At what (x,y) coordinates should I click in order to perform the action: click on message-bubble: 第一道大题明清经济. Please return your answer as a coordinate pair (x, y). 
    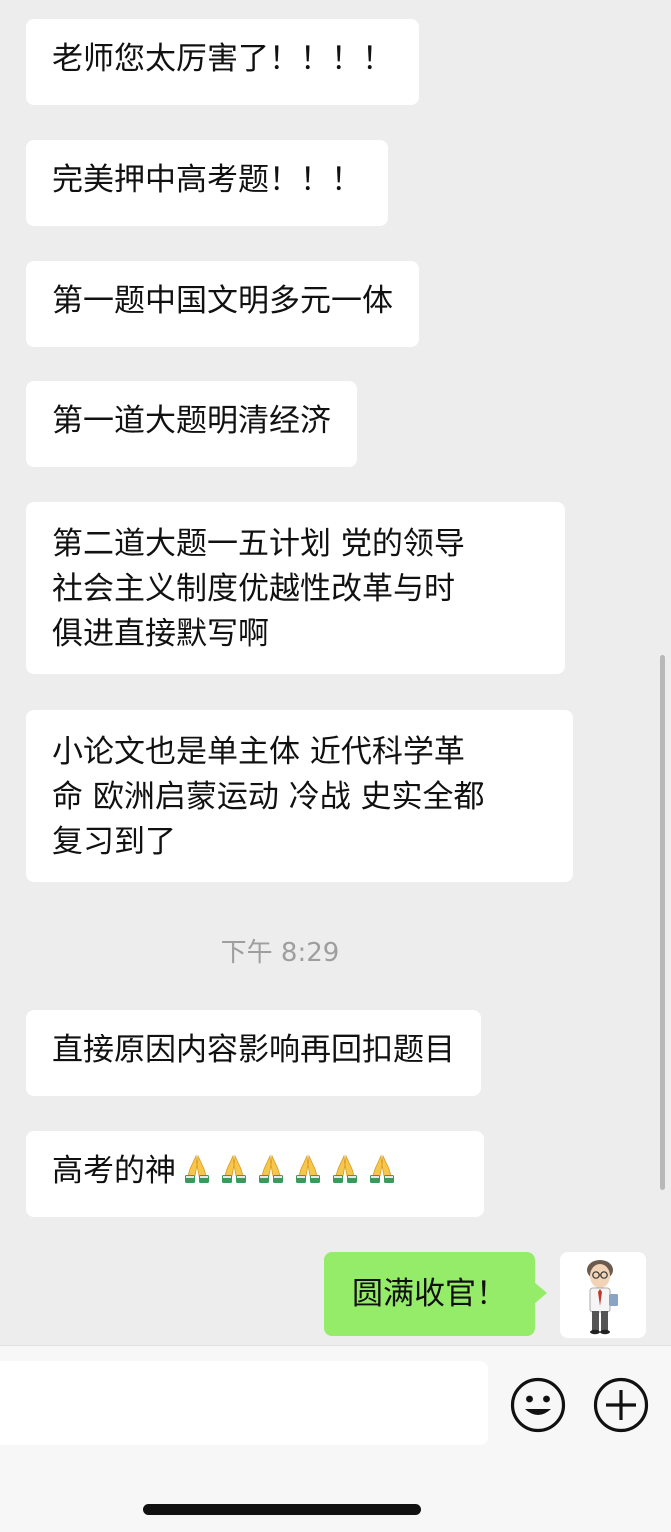
    Looking at the image, I should click on (191, 424).